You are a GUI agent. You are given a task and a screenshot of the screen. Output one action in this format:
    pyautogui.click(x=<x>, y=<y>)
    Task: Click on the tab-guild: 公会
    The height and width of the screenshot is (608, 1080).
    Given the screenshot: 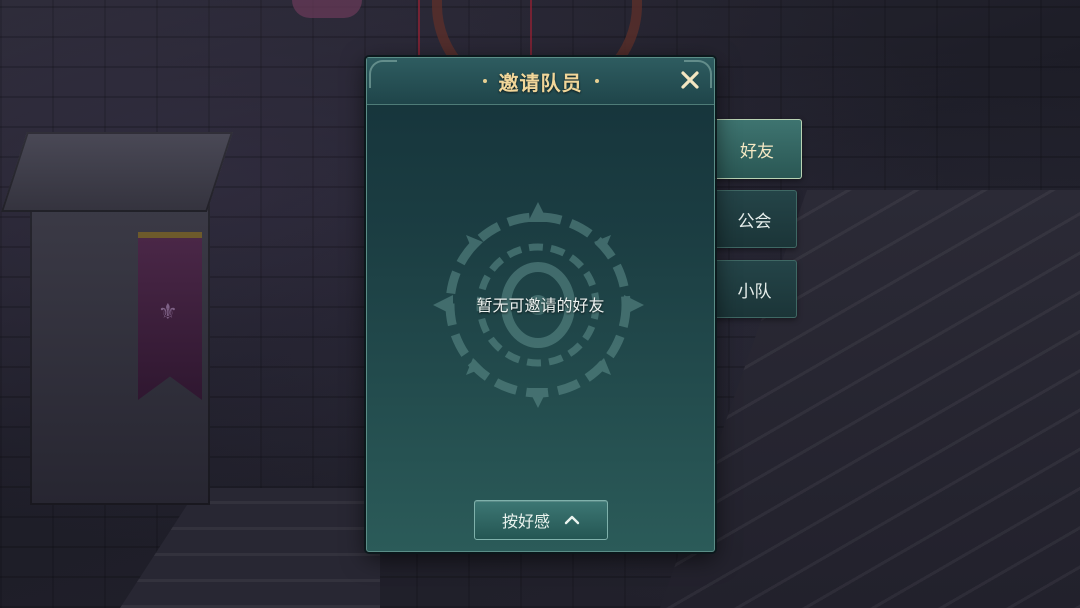 What is the action you would take?
    pyautogui.click(x=755, y=219)
    